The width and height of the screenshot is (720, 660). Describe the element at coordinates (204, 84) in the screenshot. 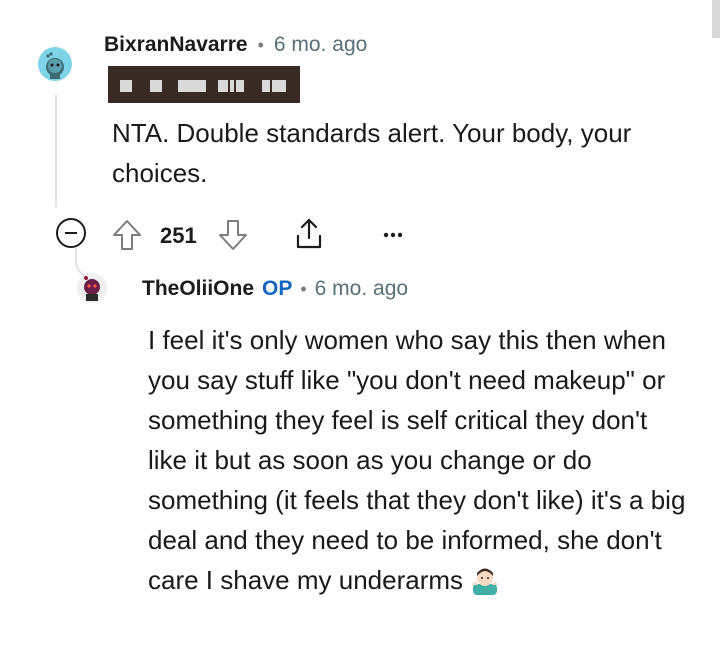

I see `redaction-block` at that location.